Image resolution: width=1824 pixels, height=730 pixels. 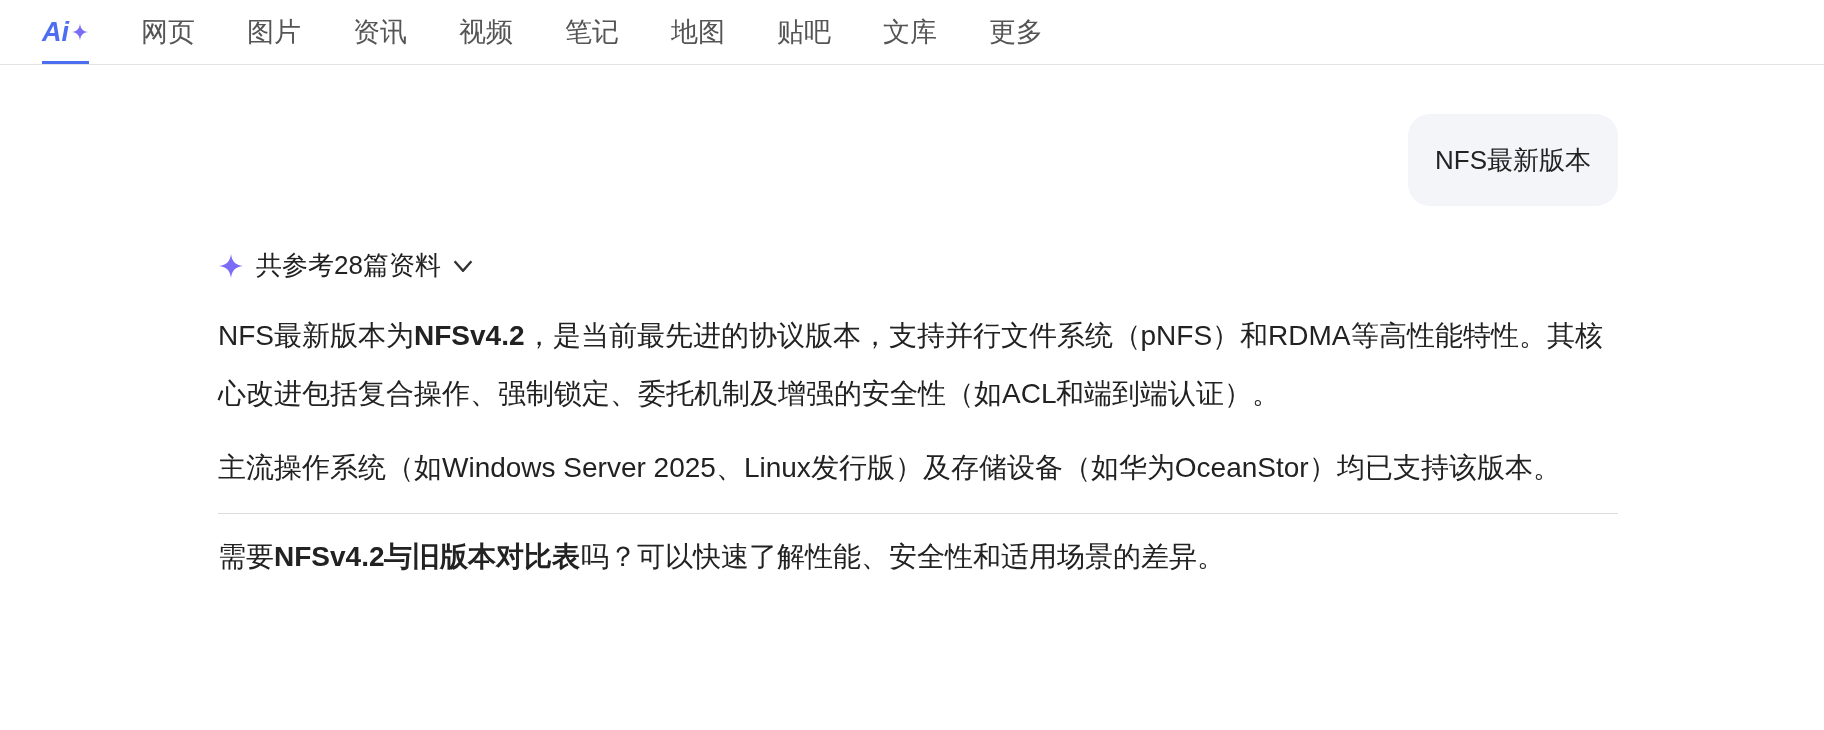 I want to click on nav-tab: 贴吧, so click(x=804, y=32).